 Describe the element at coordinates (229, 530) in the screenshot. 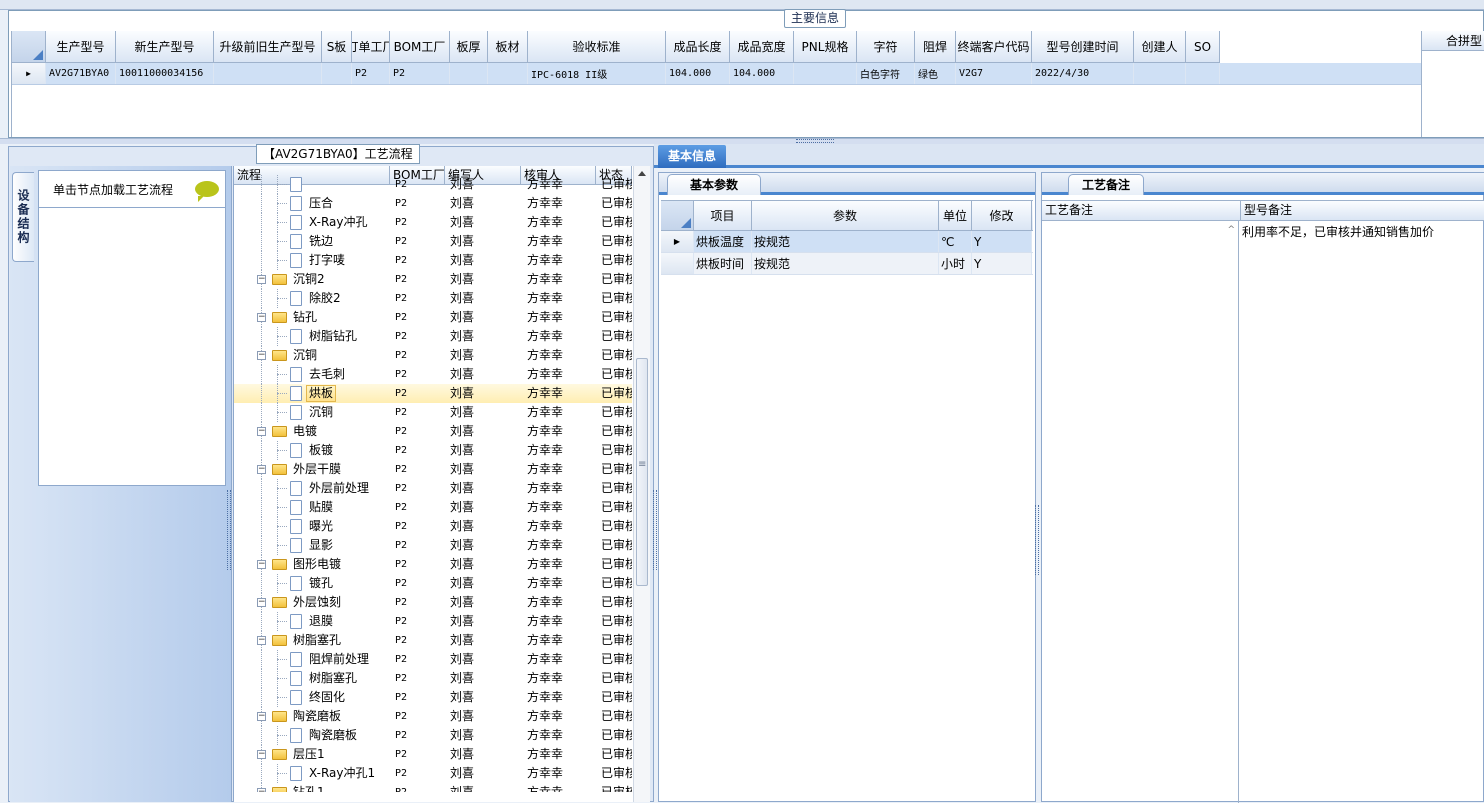

I see `left-splitter` at that location.